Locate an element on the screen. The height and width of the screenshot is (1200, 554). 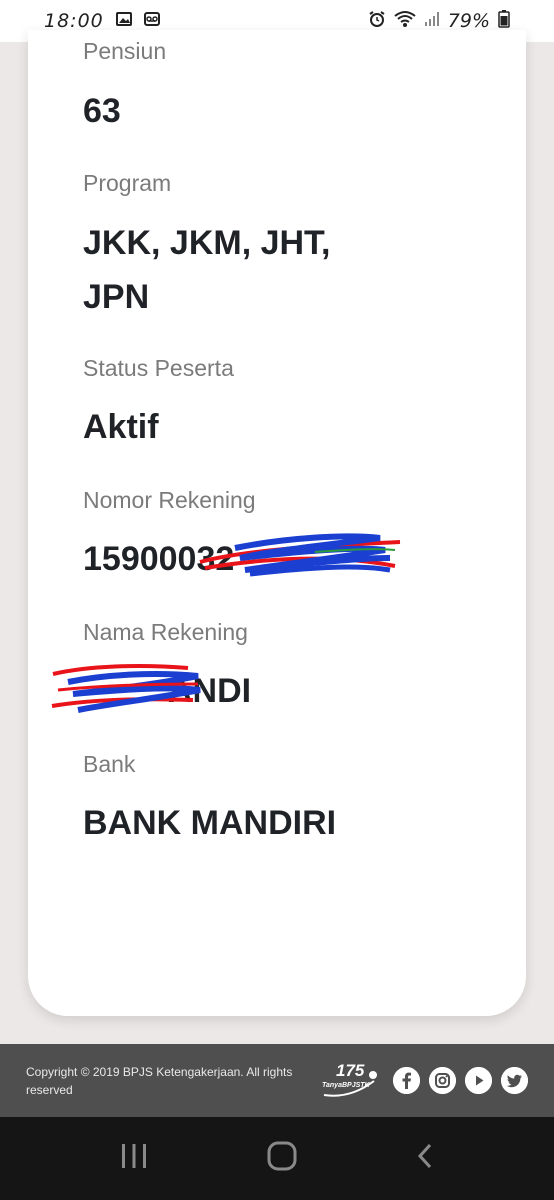
back-icon is located at coordinates (425, 1158).